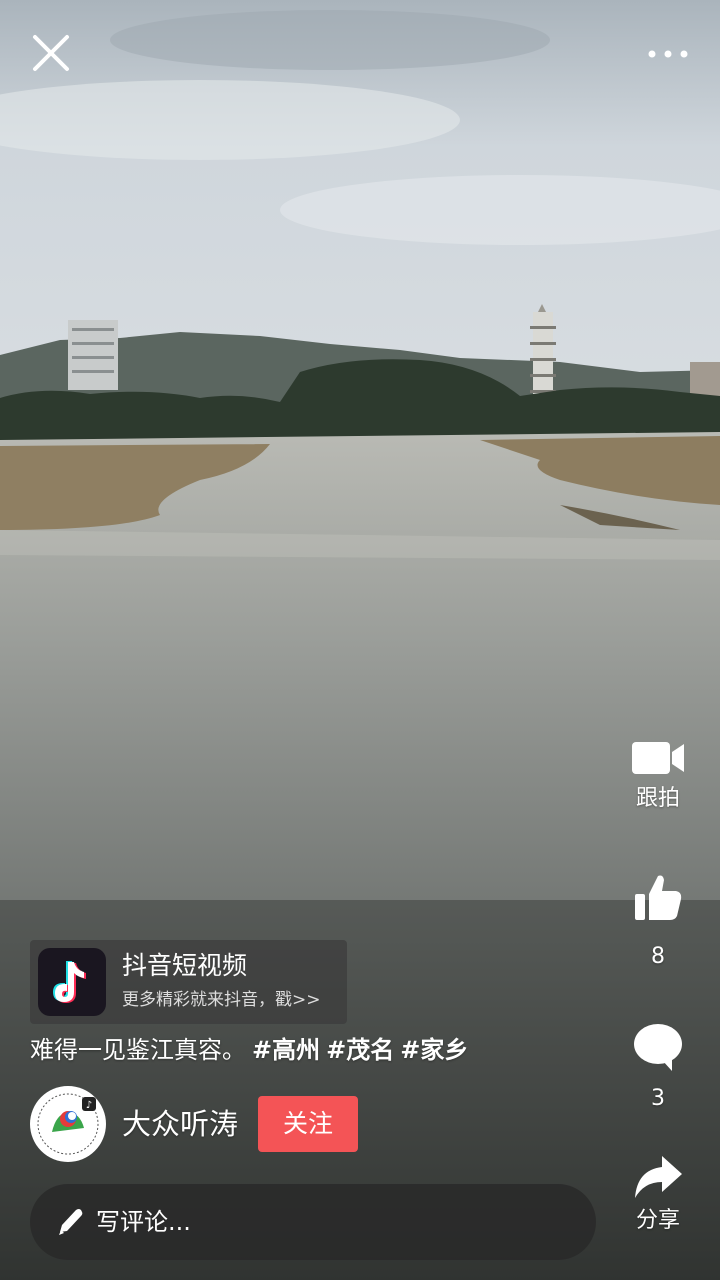 The height and width of the screenshot is (1280, 720). Describe the element at coordinates (138, 1050) in the screenshot. I see `caption-text: 难得一见鉴江真容。` at that location.